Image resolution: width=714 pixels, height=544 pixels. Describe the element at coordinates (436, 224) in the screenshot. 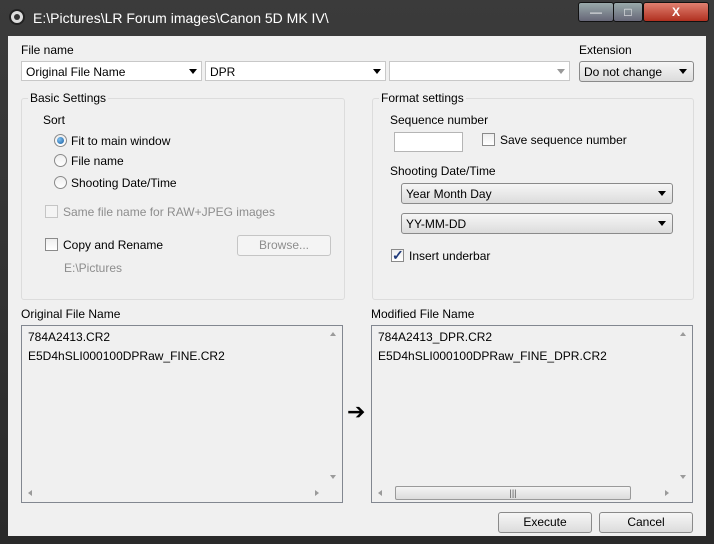

I see `date-format-value: YY-MM-DD` at that location.